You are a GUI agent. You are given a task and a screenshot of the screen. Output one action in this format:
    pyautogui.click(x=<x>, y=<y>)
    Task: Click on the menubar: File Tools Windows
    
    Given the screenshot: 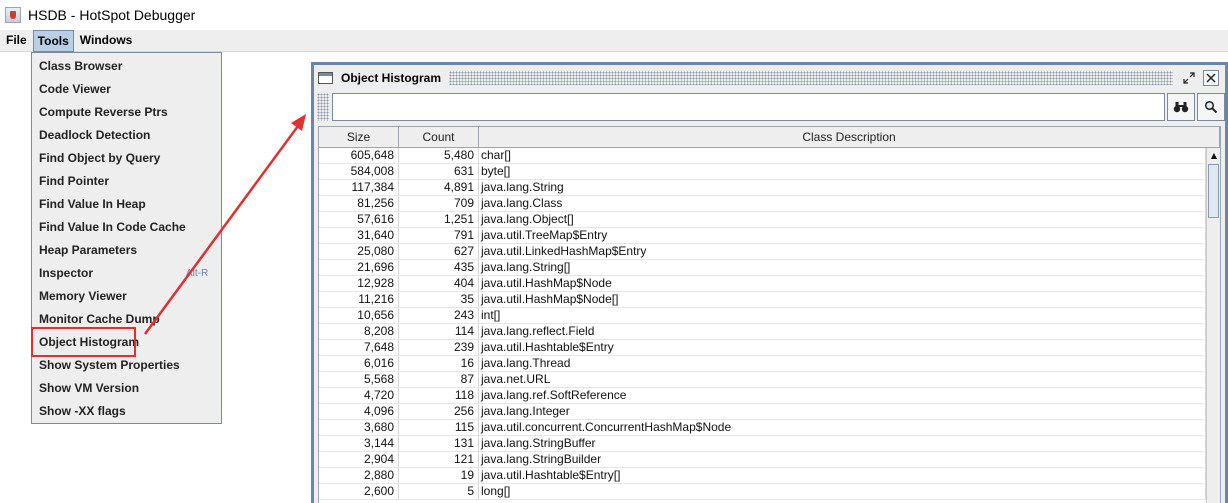 What is the action you would take?
    pyautogui.click(x=614, y=40)
    